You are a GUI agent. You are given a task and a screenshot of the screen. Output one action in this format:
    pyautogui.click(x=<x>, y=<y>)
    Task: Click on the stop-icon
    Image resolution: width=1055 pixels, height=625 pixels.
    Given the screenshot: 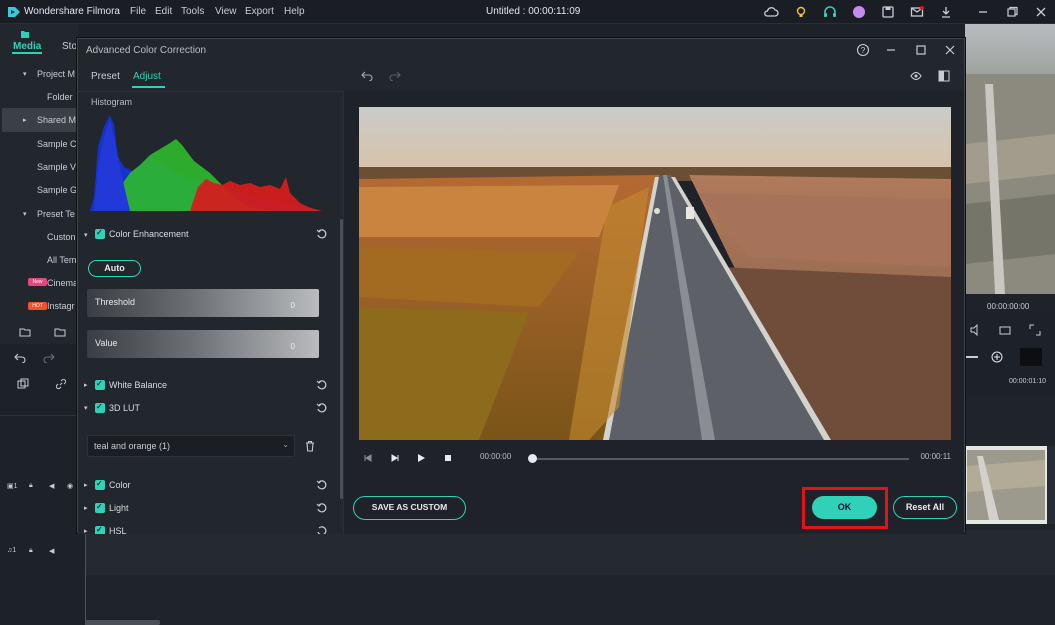 What is the action you would take?
    pyautogui.click(x=448, y=458)
    